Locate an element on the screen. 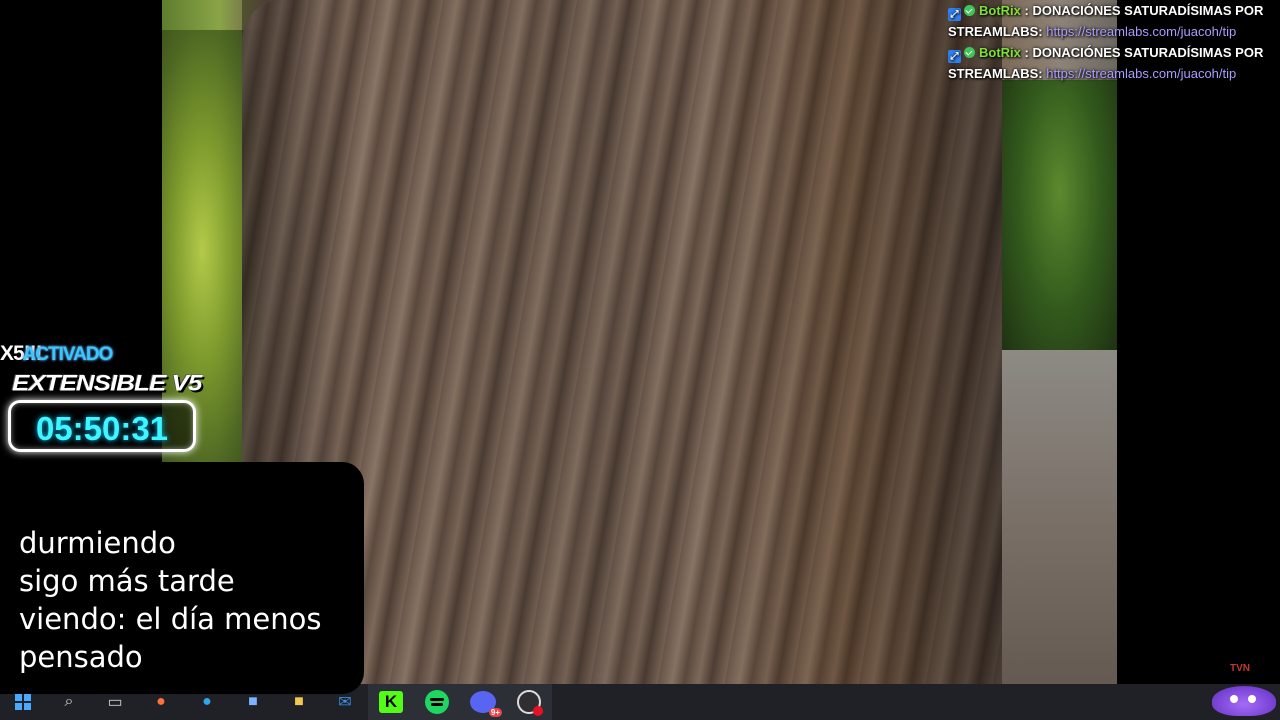 This screenshot has height=720, width=1280. timer-header: X5!!! ACTIVADO is located at coordinates (57, 354).